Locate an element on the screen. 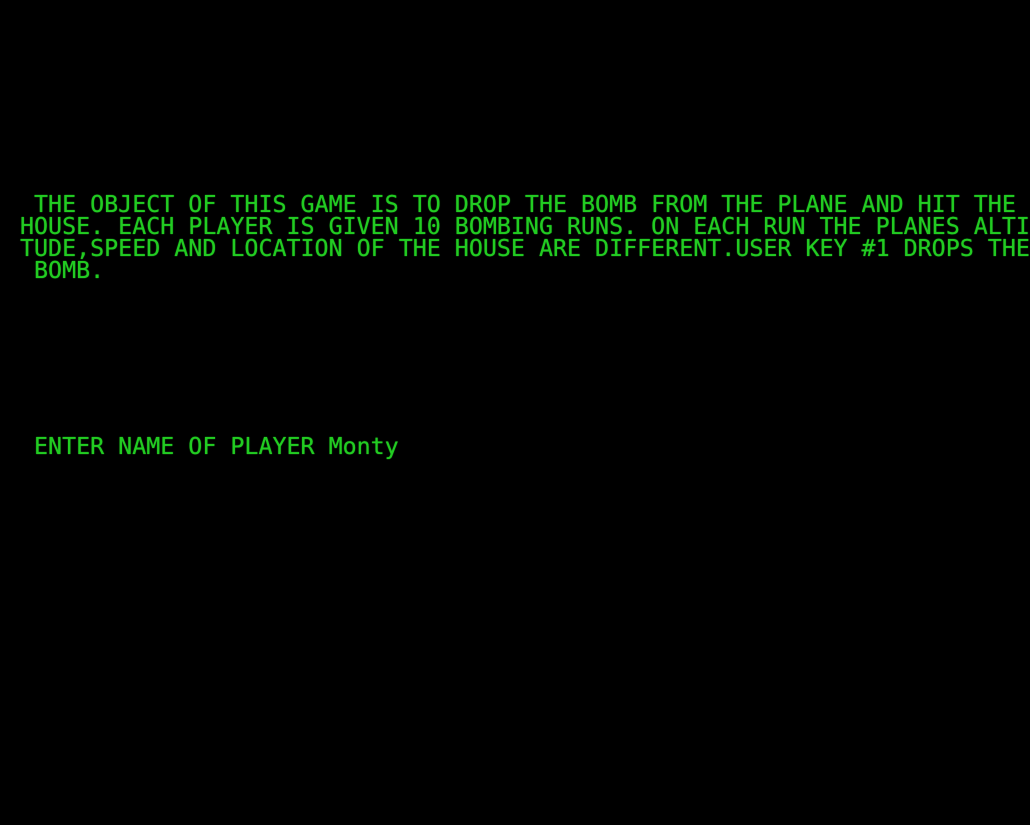  instructions-line-4: BOMB. is located at coordinates (62, 270).